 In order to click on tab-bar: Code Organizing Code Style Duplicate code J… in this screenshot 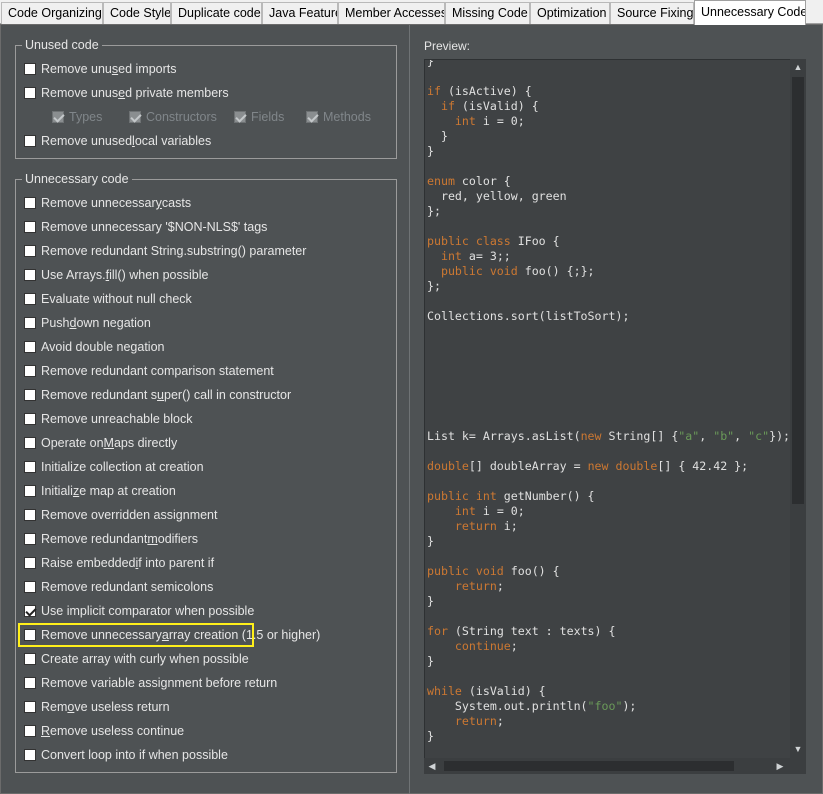, I will do `click(411, 12)`.